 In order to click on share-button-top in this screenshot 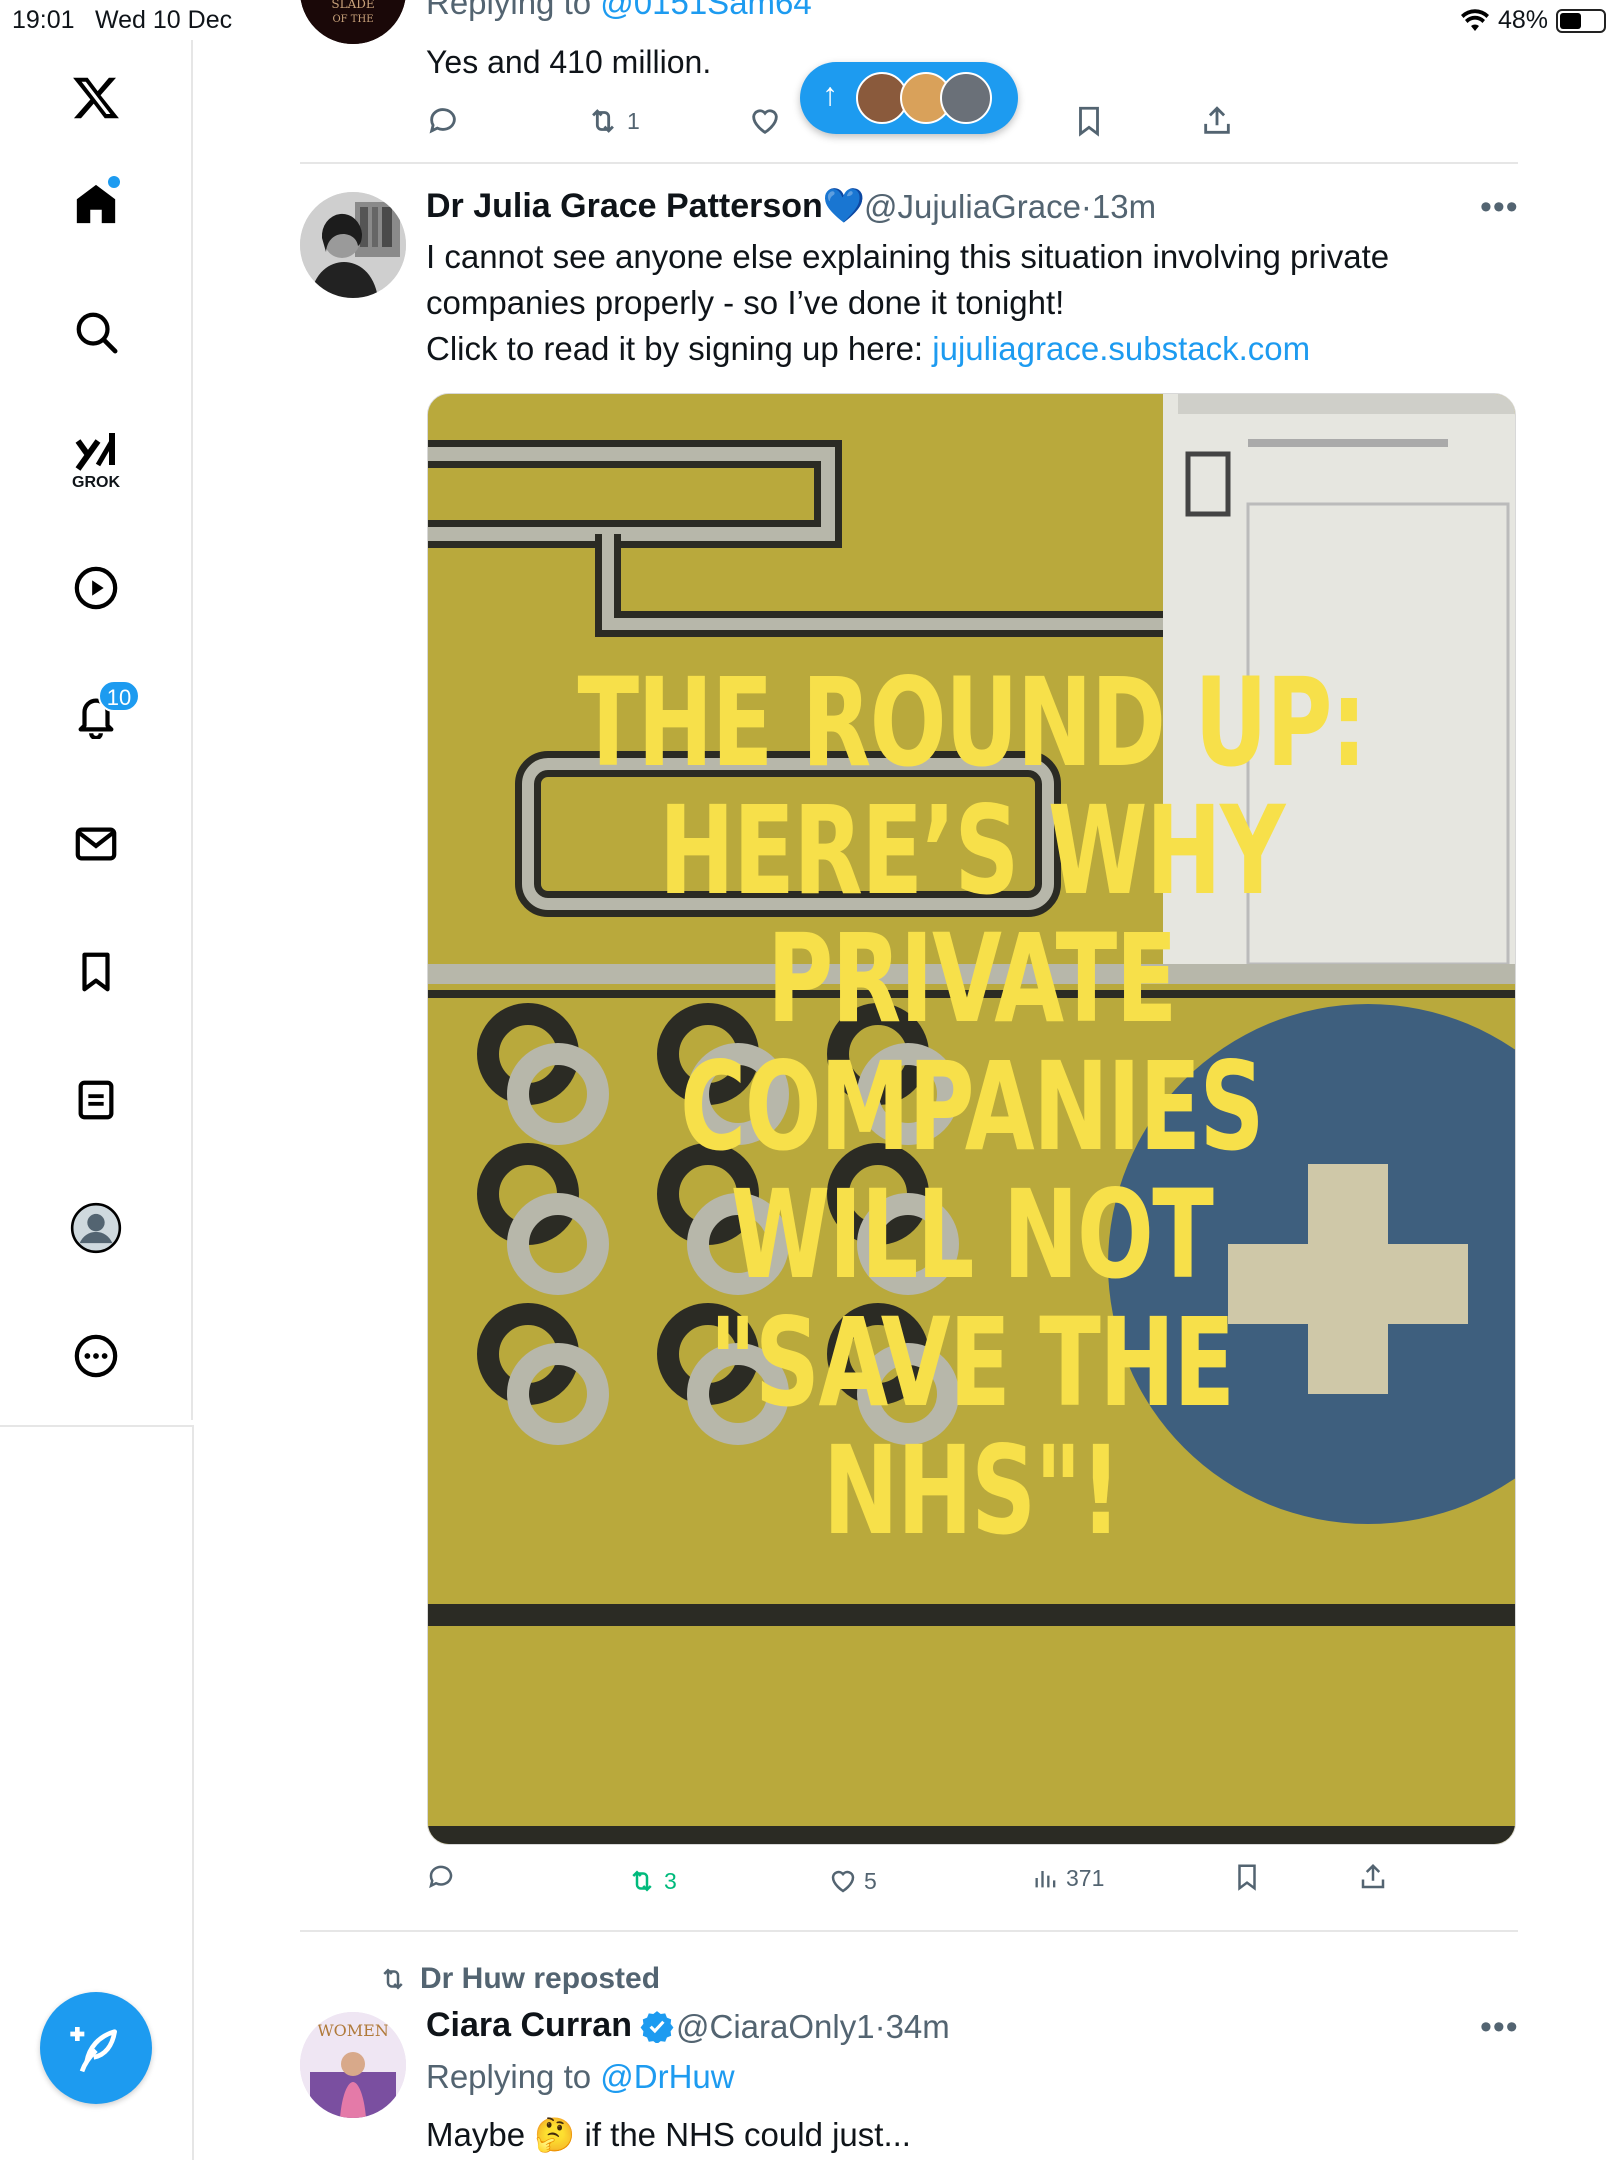, I will do `click(1217, 121)`.